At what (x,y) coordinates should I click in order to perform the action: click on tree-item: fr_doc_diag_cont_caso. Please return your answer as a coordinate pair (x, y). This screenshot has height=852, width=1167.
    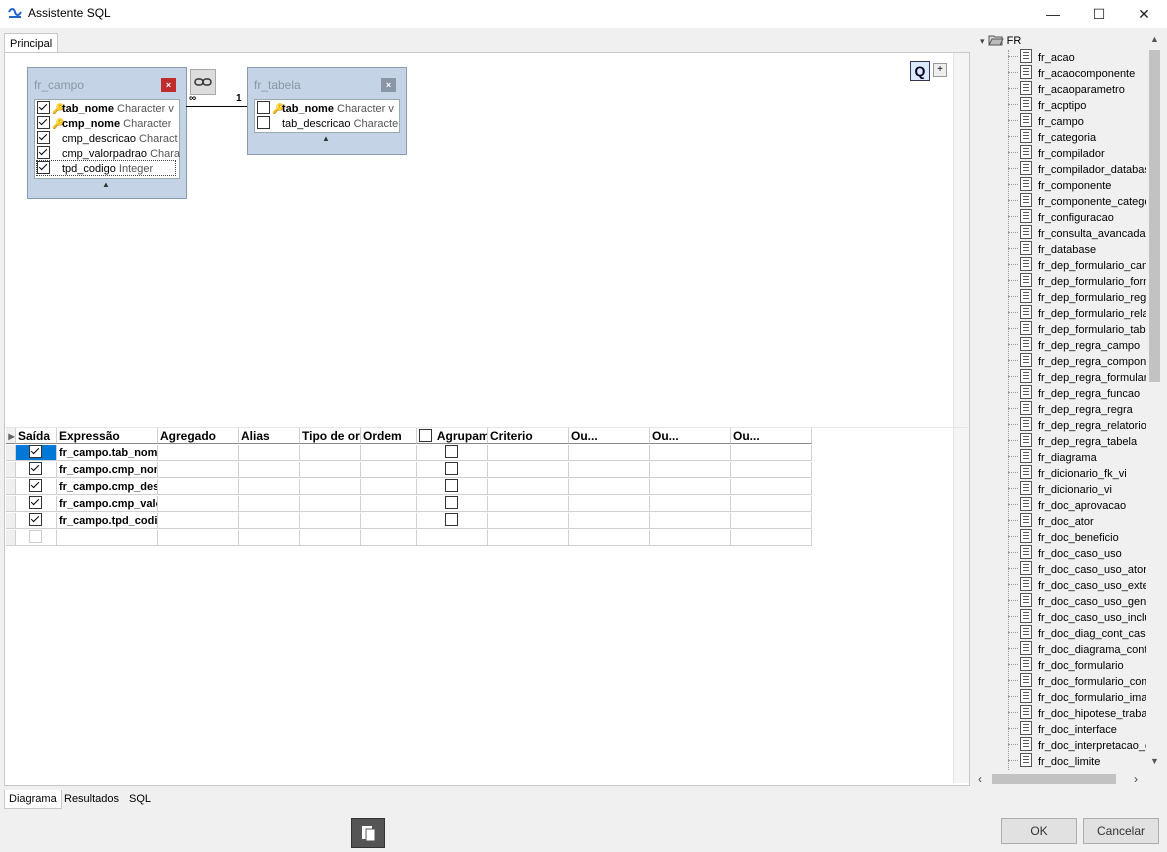
    Looking at the image, I should click on (1080, 633).